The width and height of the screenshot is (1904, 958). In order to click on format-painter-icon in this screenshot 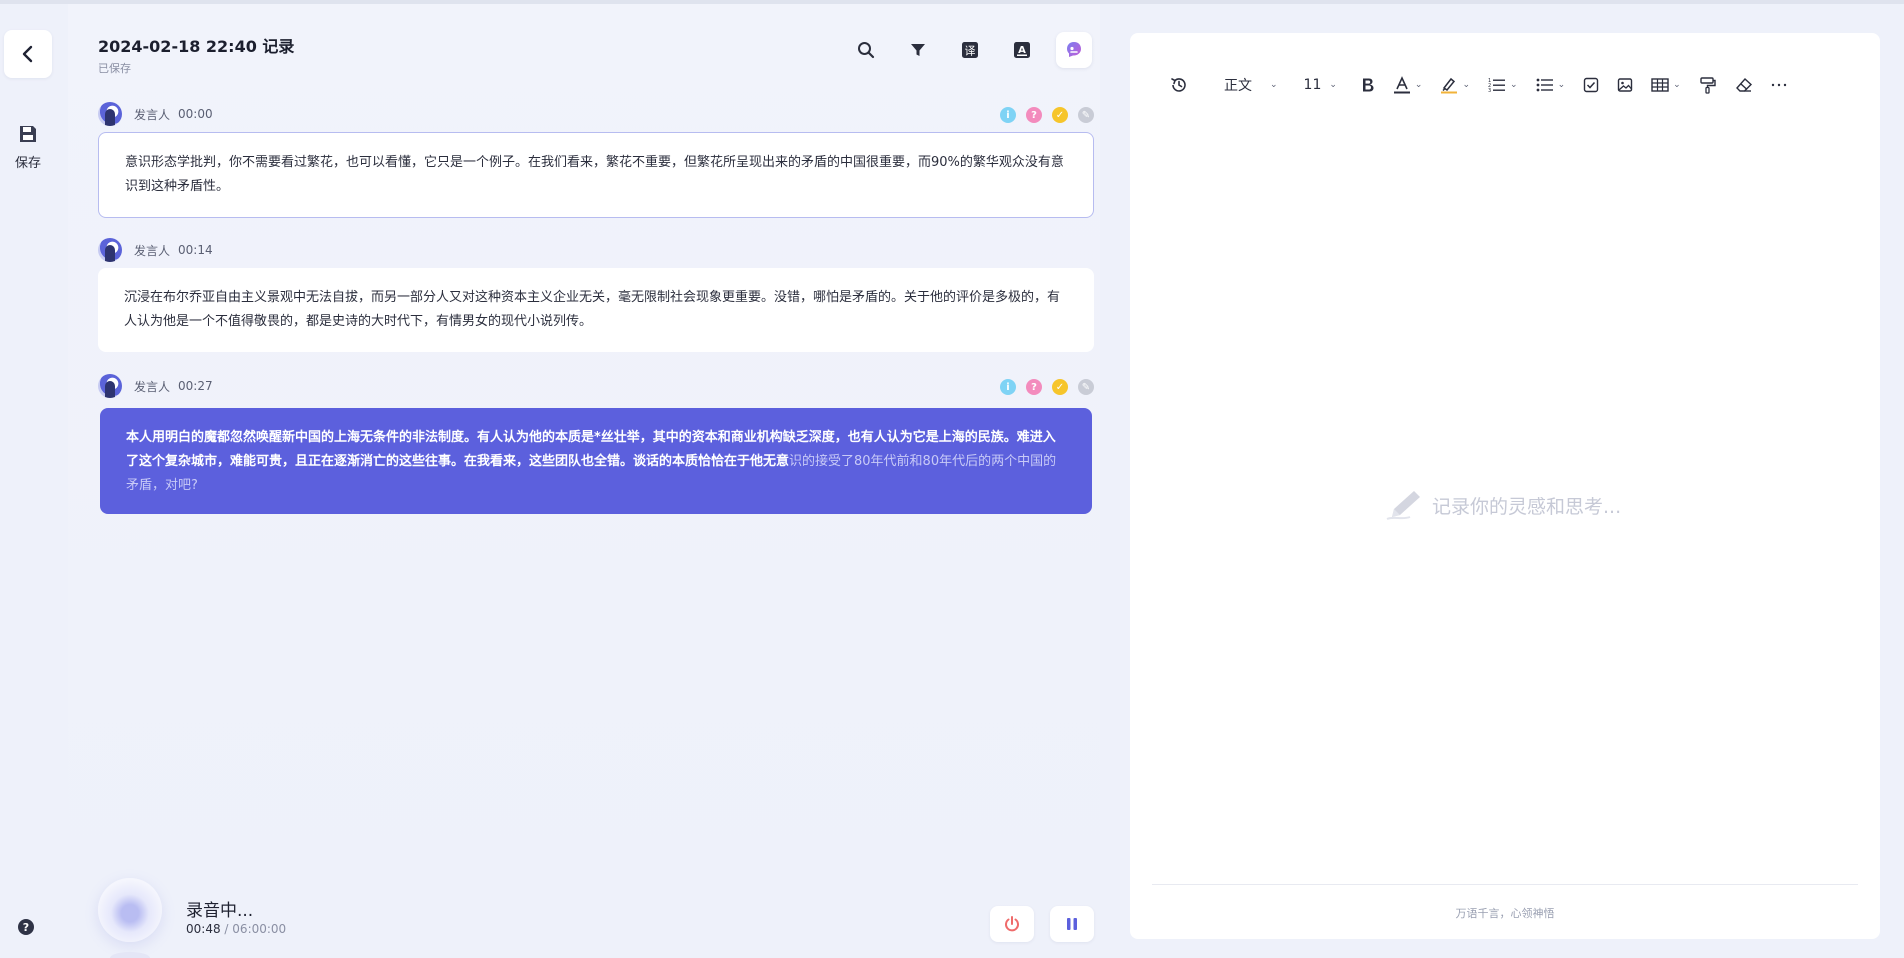, I will do `click(1707, 85)`.